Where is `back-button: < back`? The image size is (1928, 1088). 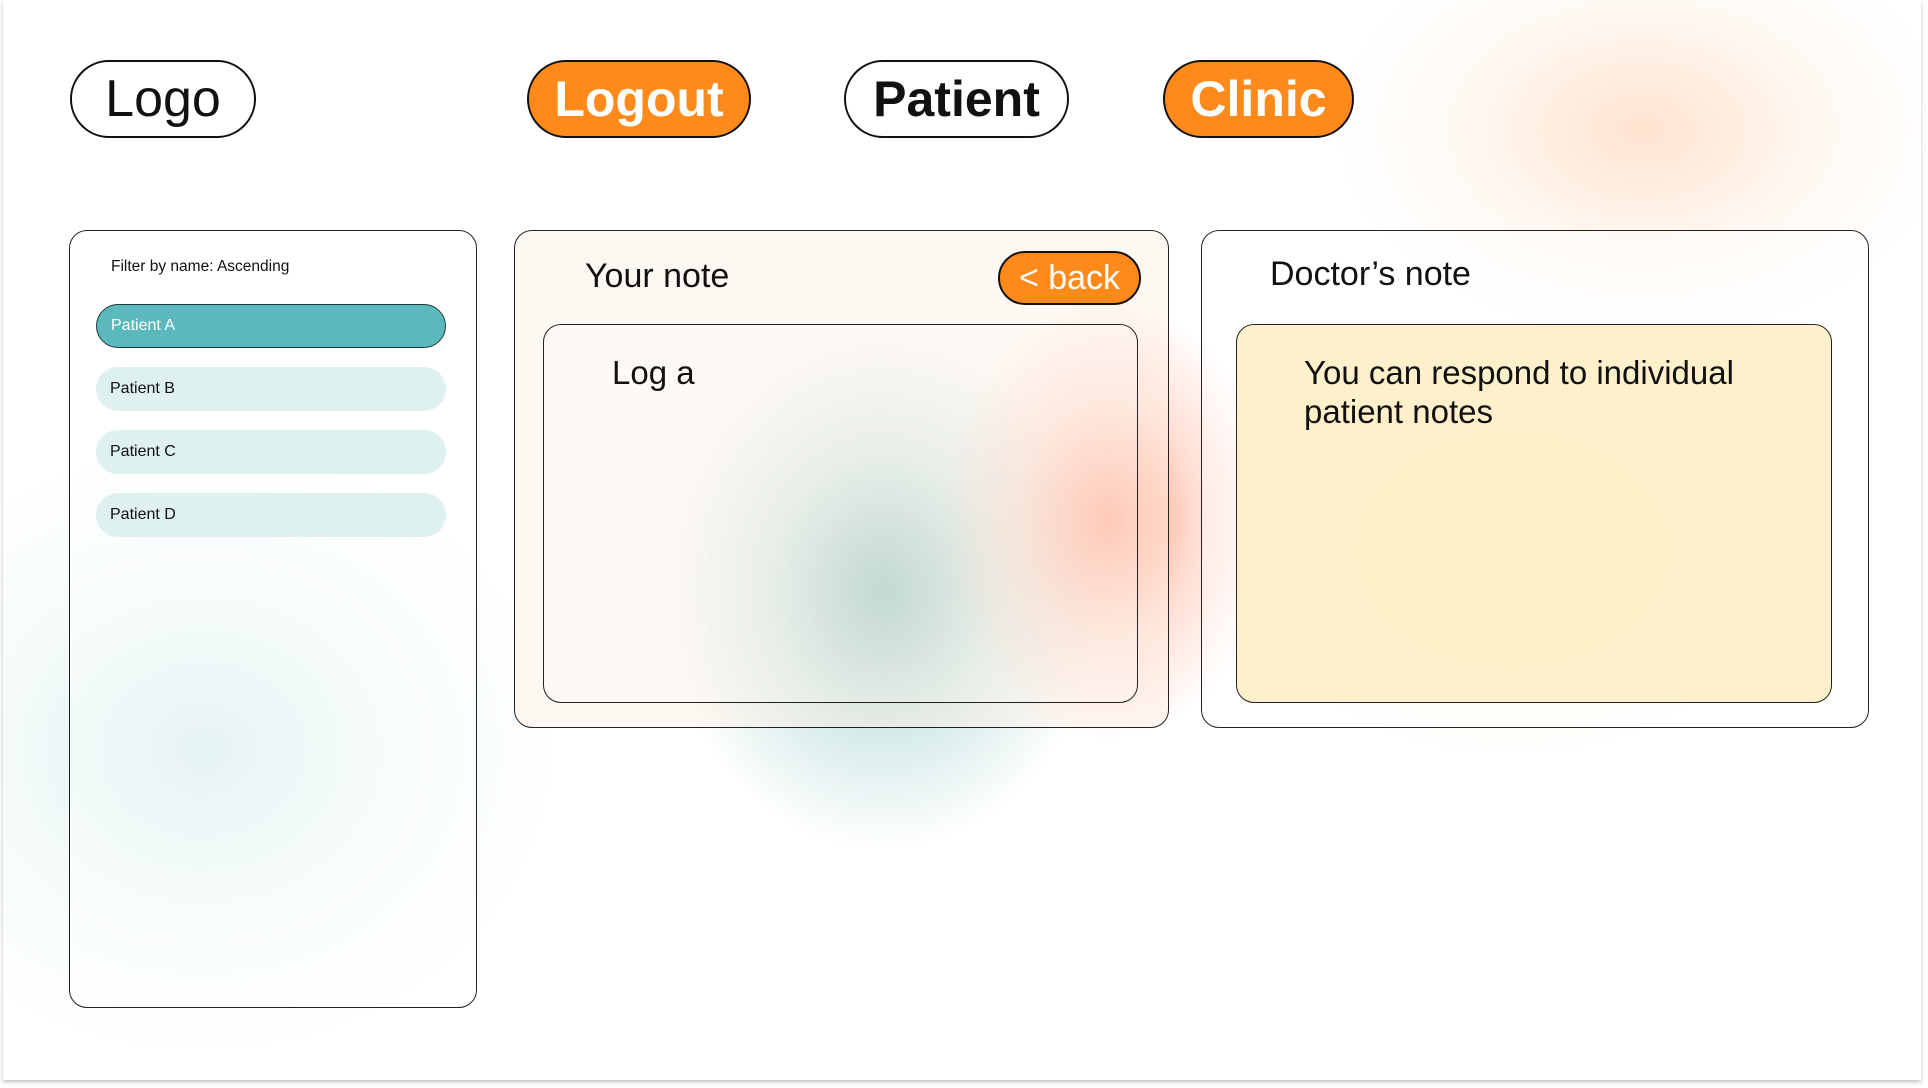 back-button: < back is located at coordinates (1069, 278).